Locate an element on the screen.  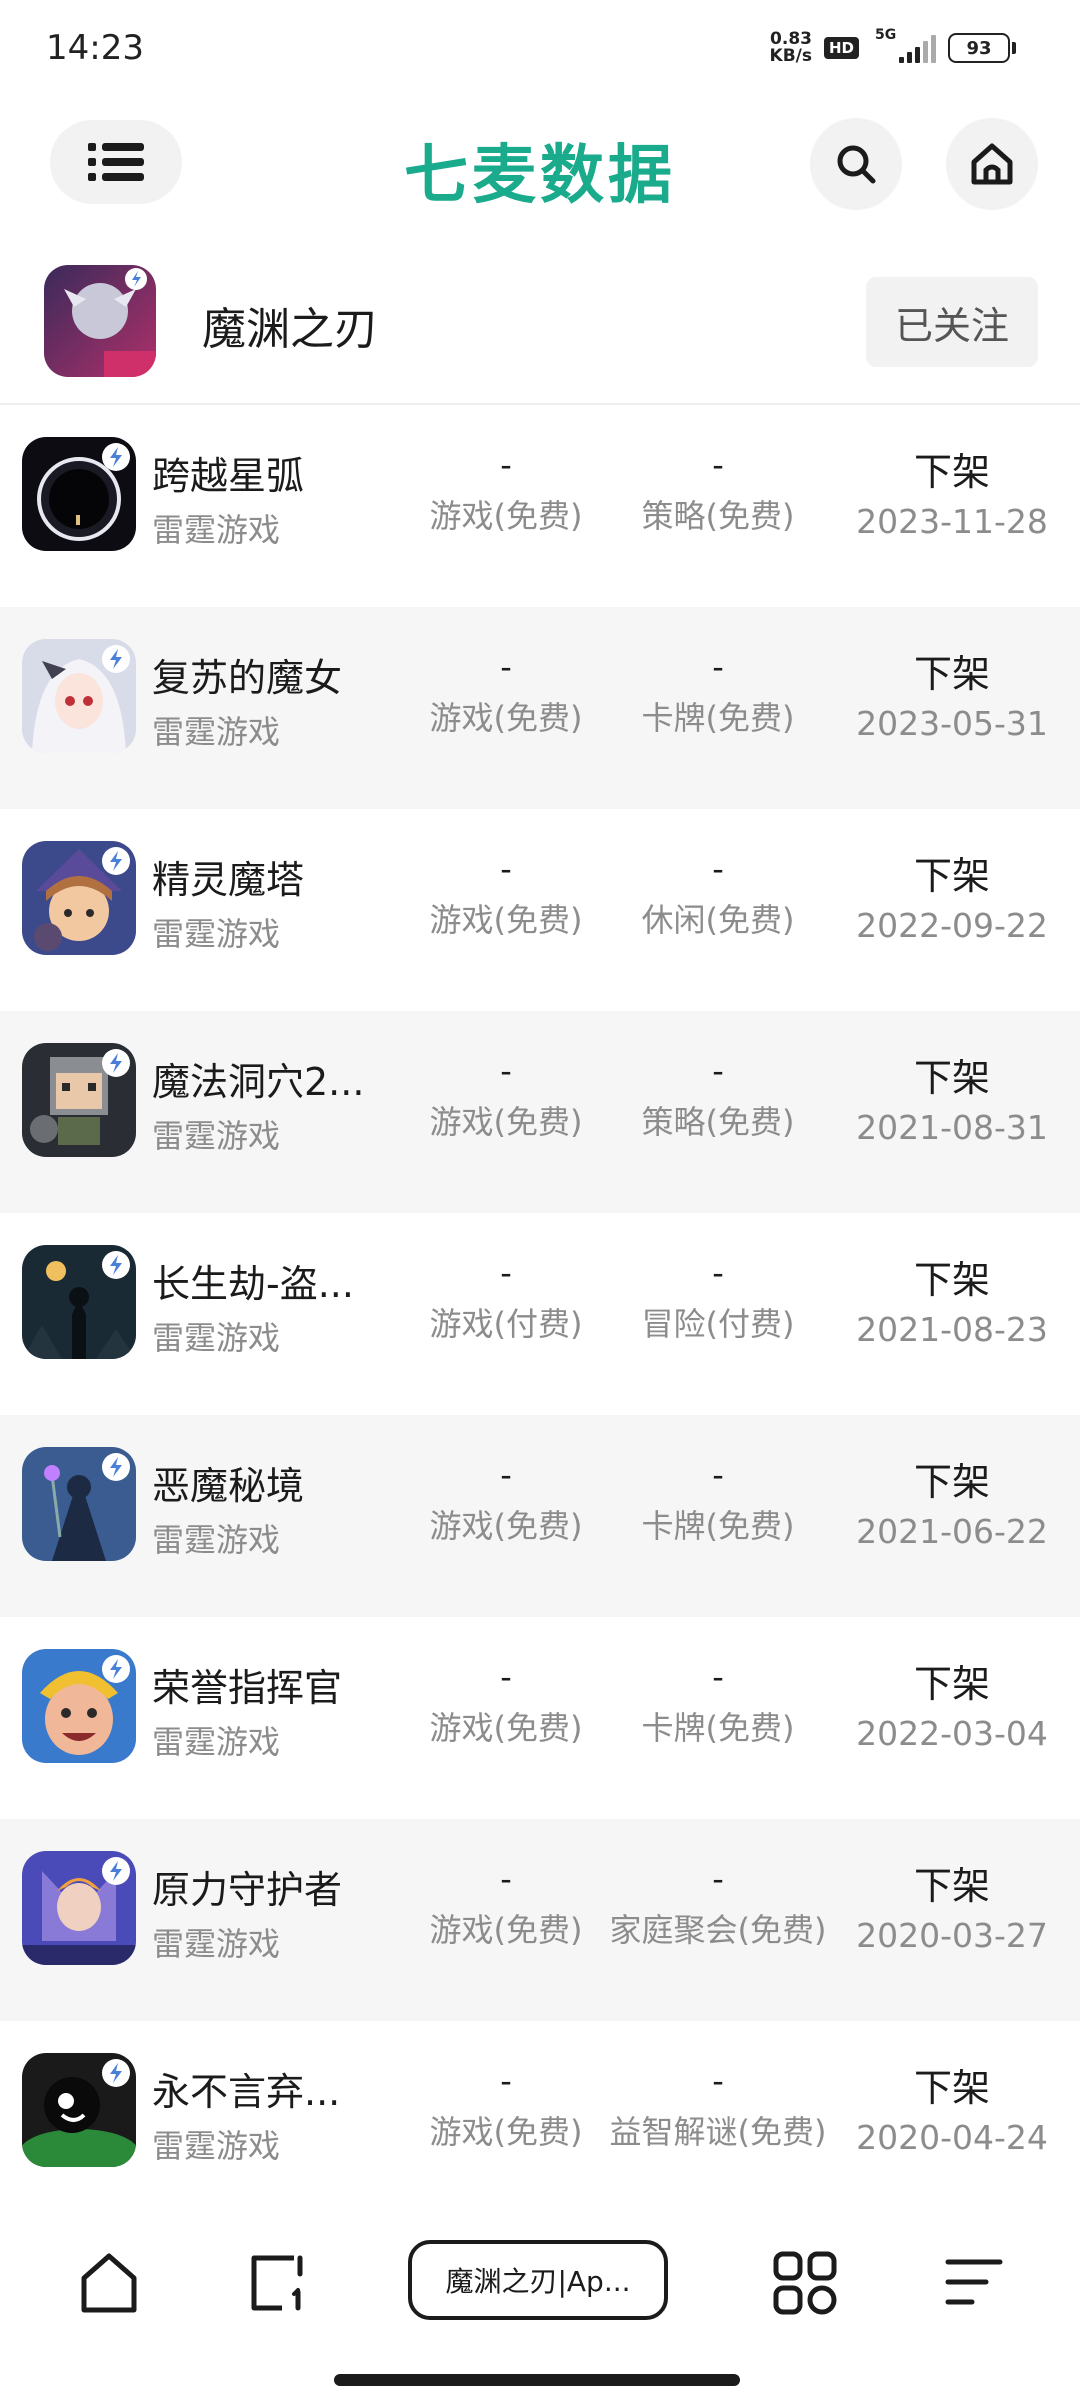
status-date: 2023-05-31 is located at coordinates (952, 723).